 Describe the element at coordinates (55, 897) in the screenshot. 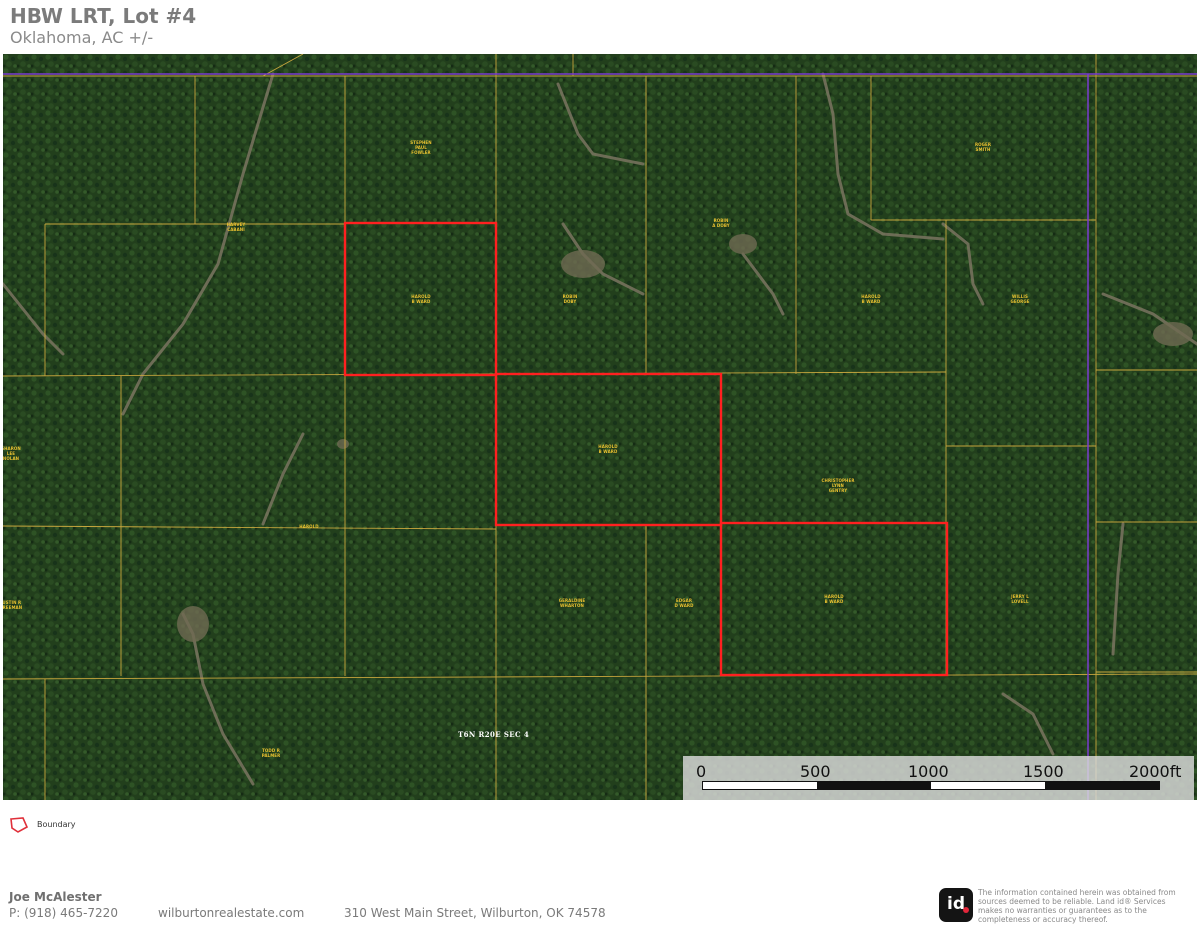

I see `agent-name: Joe McAlester` at that location.